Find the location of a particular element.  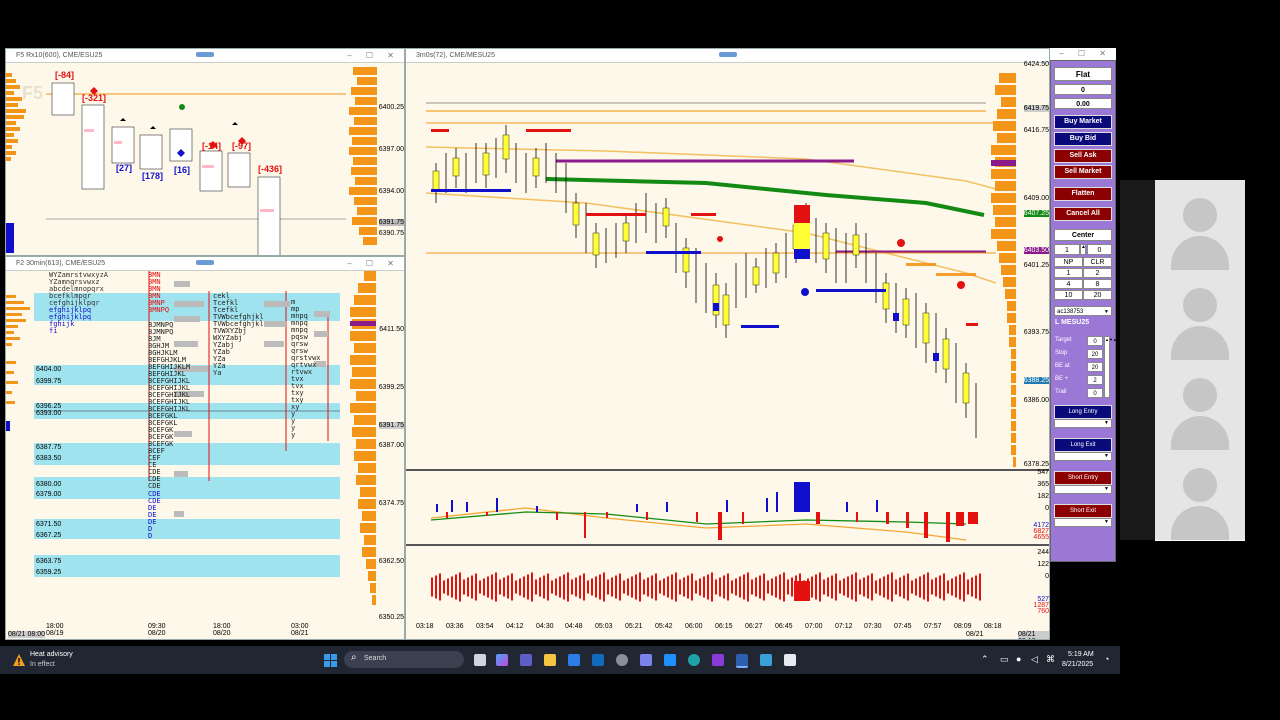

long-exit-button: Long Exit is located at coordinates (1083, 445).